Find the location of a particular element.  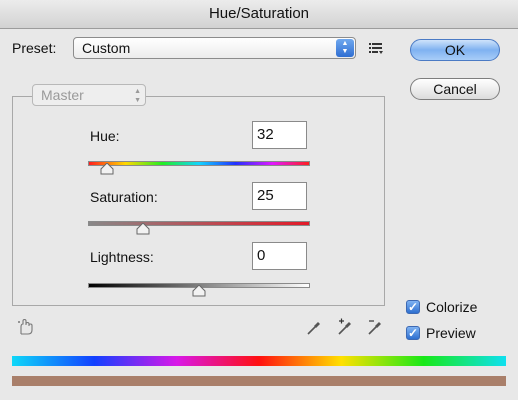

targeted-adjustment-hand-icon is located at coordinates (26, 327).